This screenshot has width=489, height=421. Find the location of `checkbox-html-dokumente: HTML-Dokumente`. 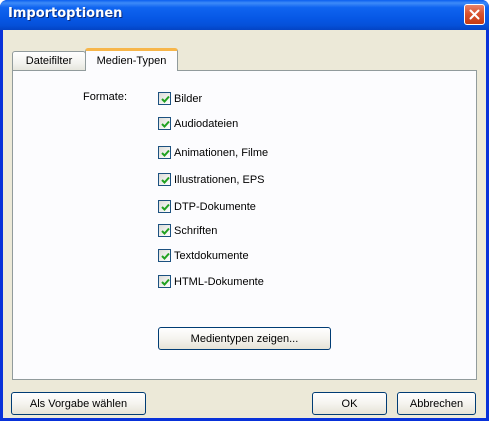

checkbox-html-dokumente: HTML-Dokumente is located at coordinates (211, 281).